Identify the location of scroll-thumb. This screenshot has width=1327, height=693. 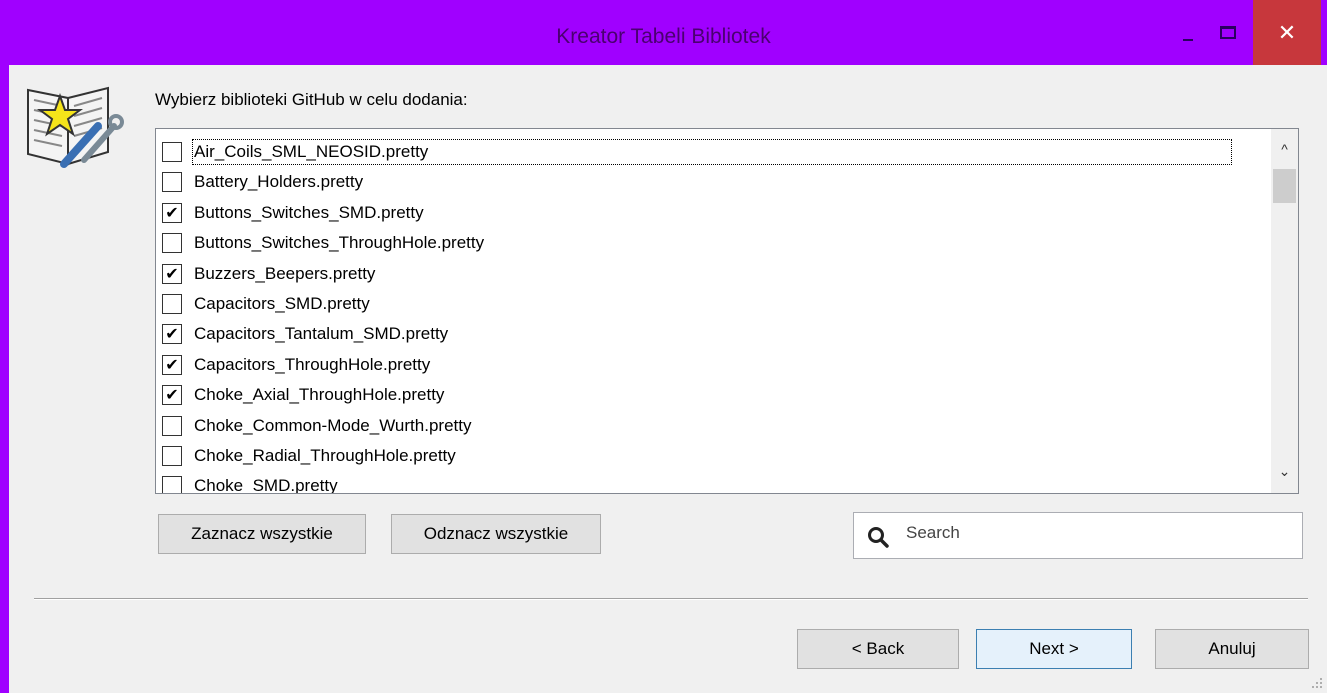
(1284, 186).